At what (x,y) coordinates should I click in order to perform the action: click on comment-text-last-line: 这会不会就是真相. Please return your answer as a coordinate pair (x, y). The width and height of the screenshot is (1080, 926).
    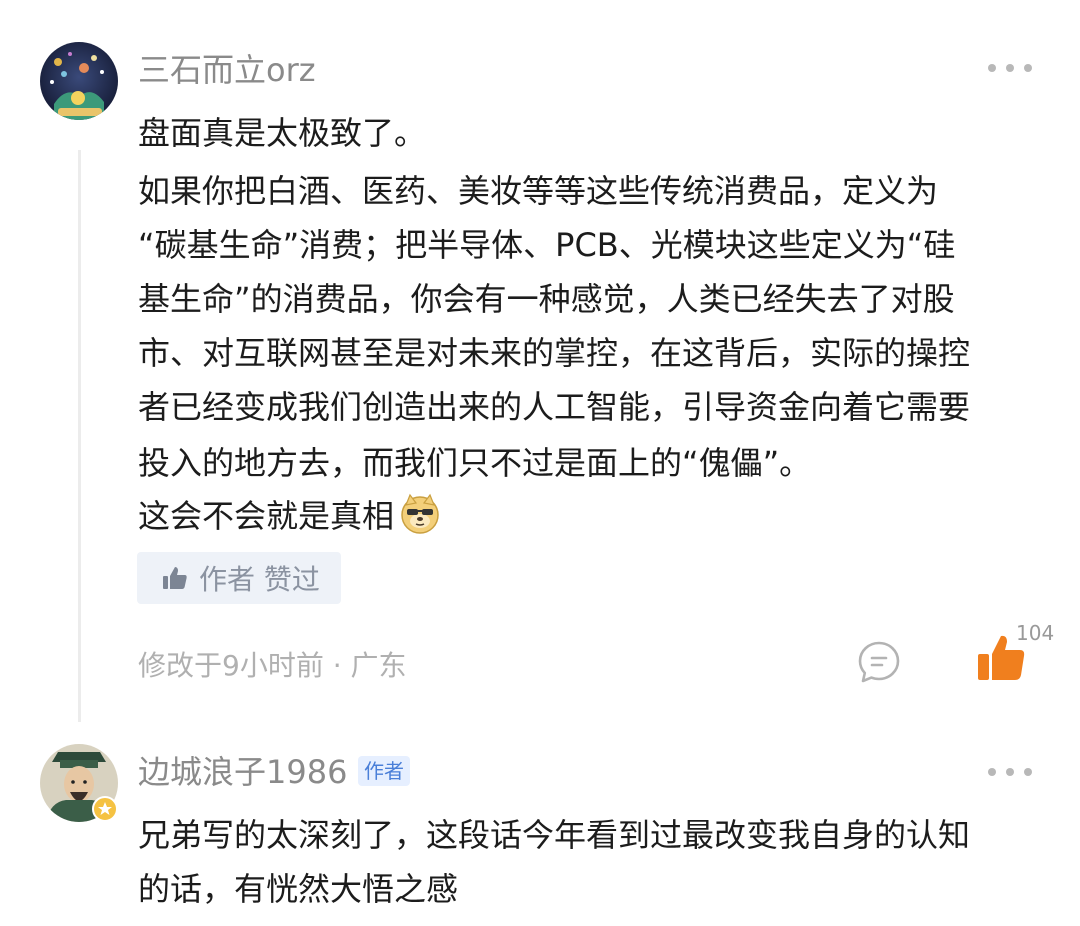
    Looking at the image, I should click on (290, 516).